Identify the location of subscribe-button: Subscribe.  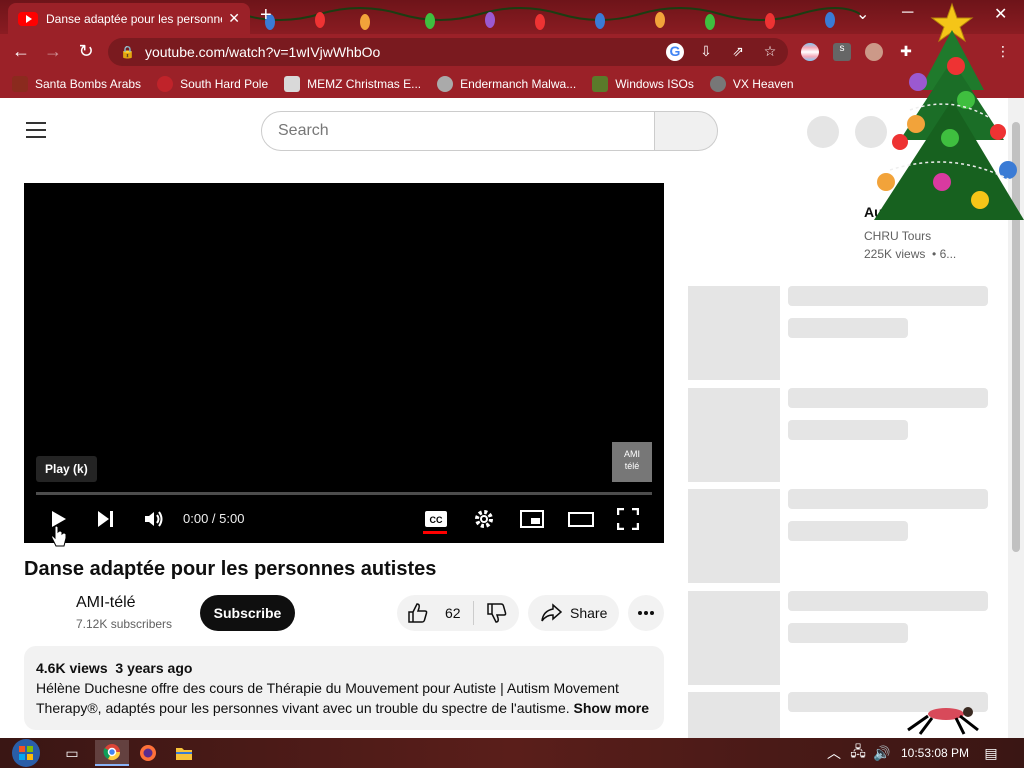
(247, 613).